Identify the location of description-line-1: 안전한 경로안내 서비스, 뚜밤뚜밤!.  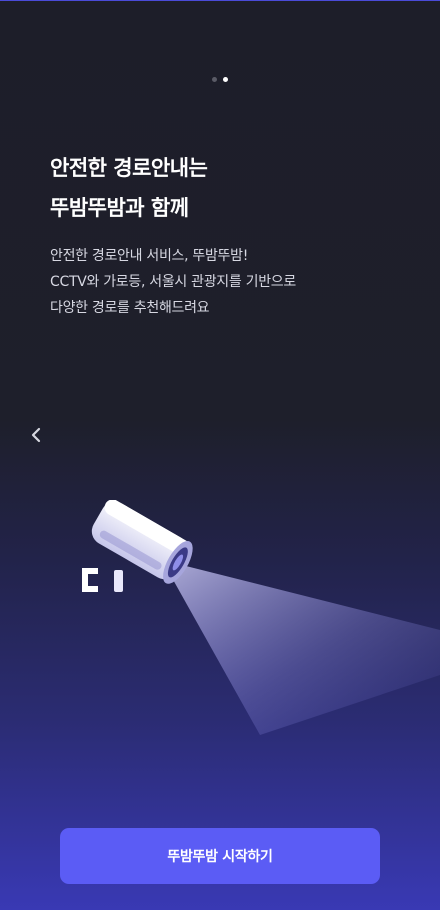
(149, 256).